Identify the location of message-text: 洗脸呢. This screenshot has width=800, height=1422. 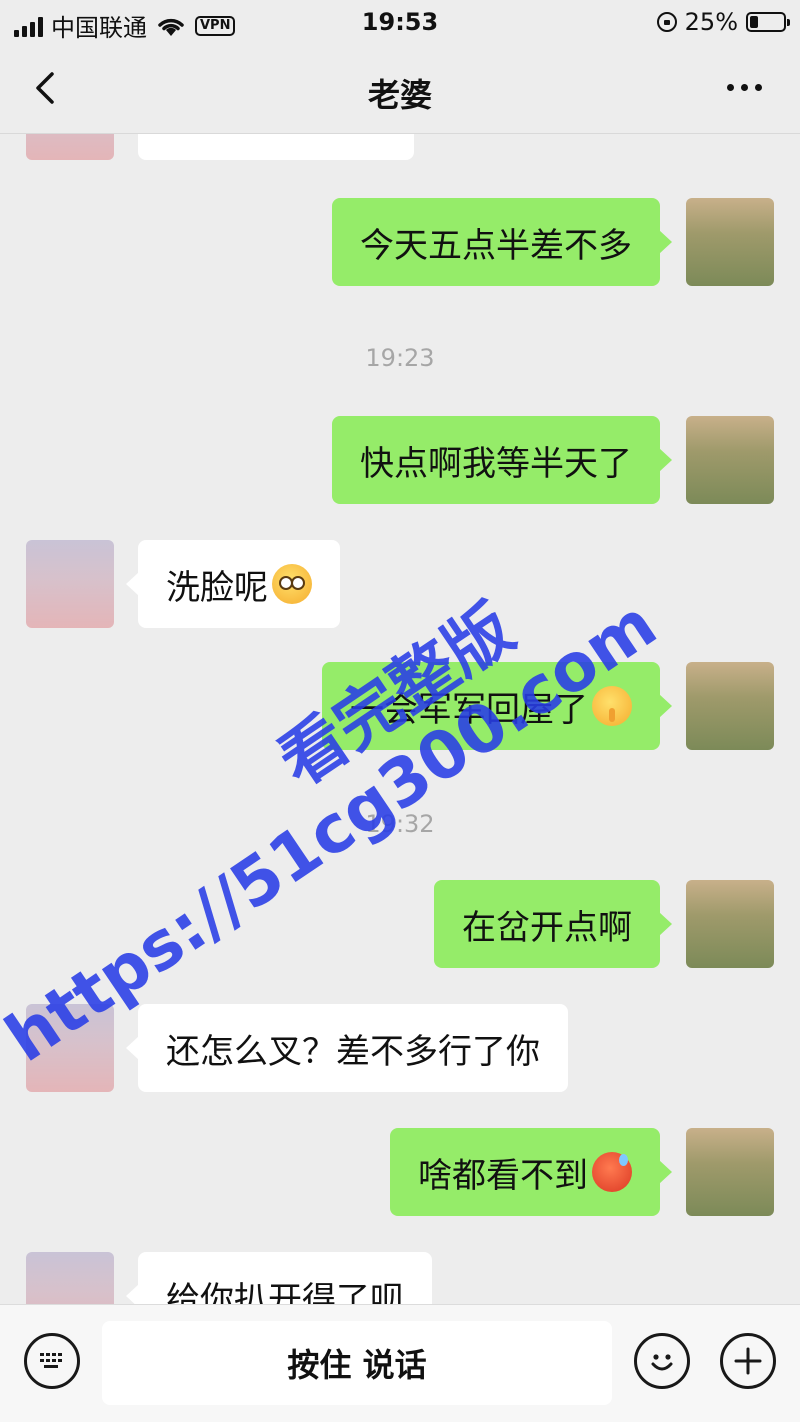
(217, 587).